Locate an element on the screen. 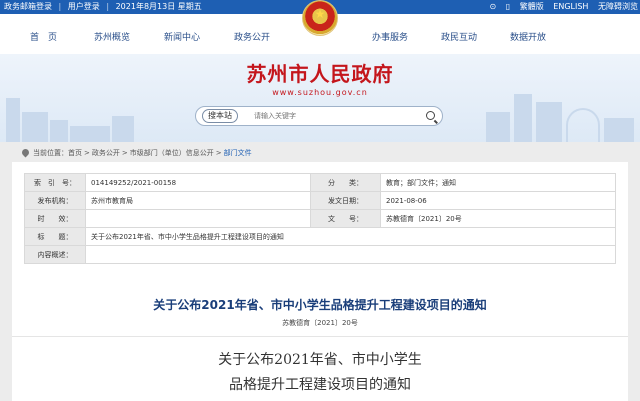  ferris-wheel-silhouette is located at coordinates (583, 125).